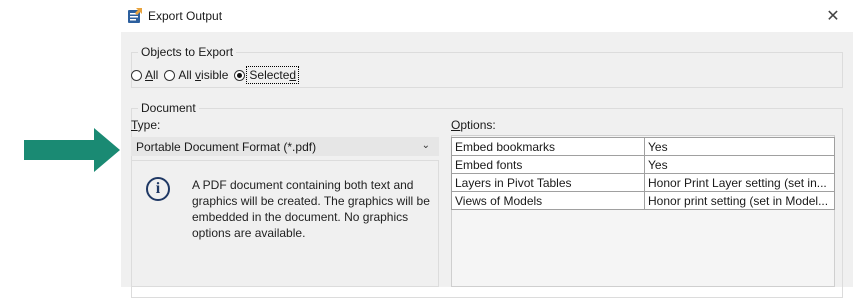  I want to click on title-bar: Export Output ✕, so click(487, 16).